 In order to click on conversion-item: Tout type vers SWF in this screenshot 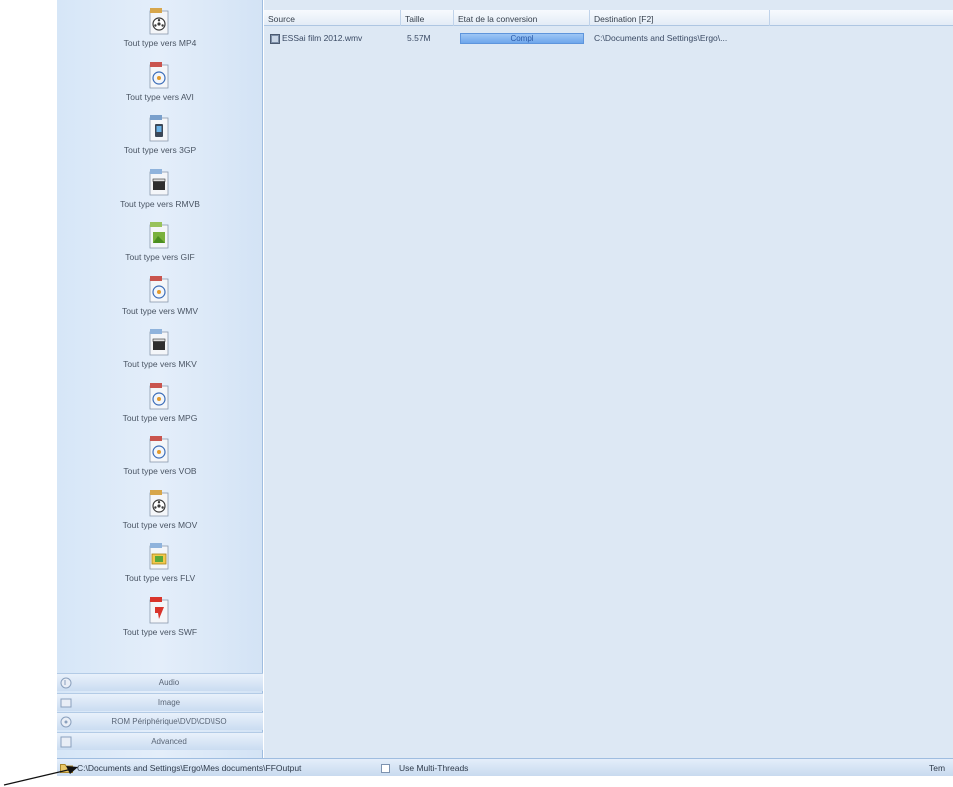, I will do `click(160, 620)`.